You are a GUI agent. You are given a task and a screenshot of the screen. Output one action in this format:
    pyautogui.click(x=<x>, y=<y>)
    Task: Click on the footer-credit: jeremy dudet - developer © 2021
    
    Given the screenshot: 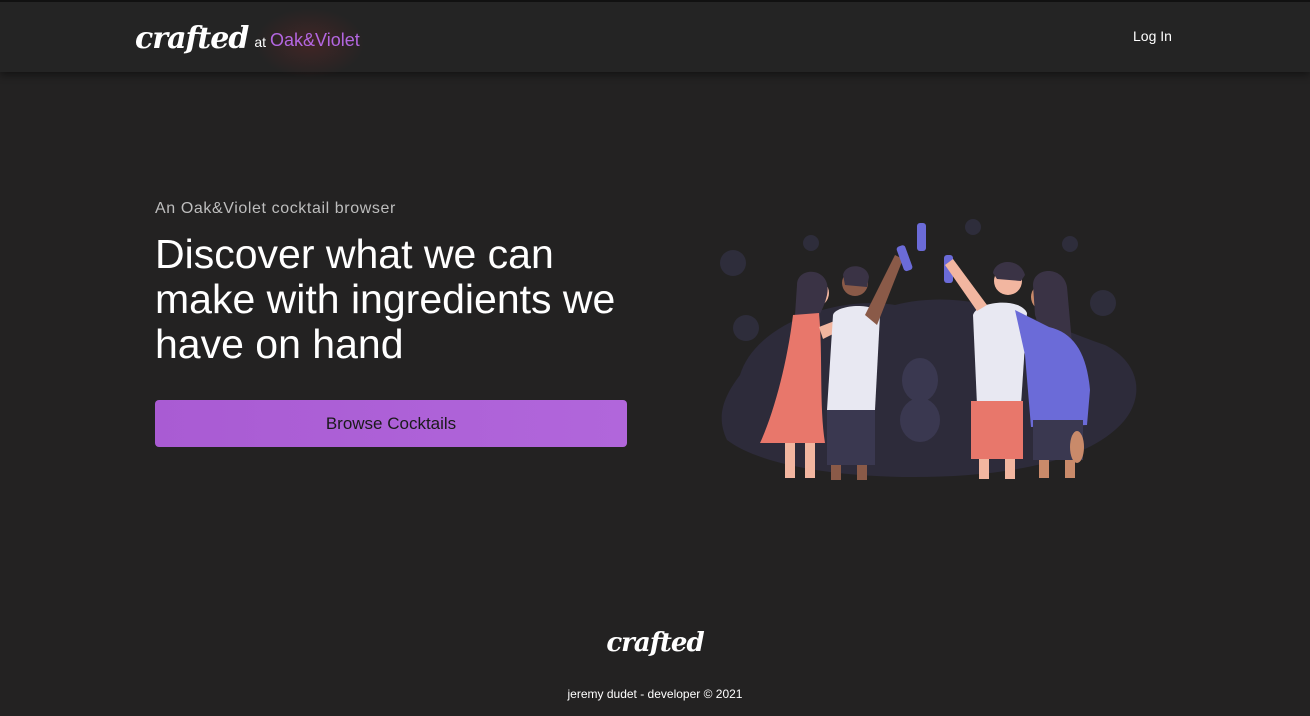 What is the action you would take?
    pyautogui.click(x=655, y=694)
    